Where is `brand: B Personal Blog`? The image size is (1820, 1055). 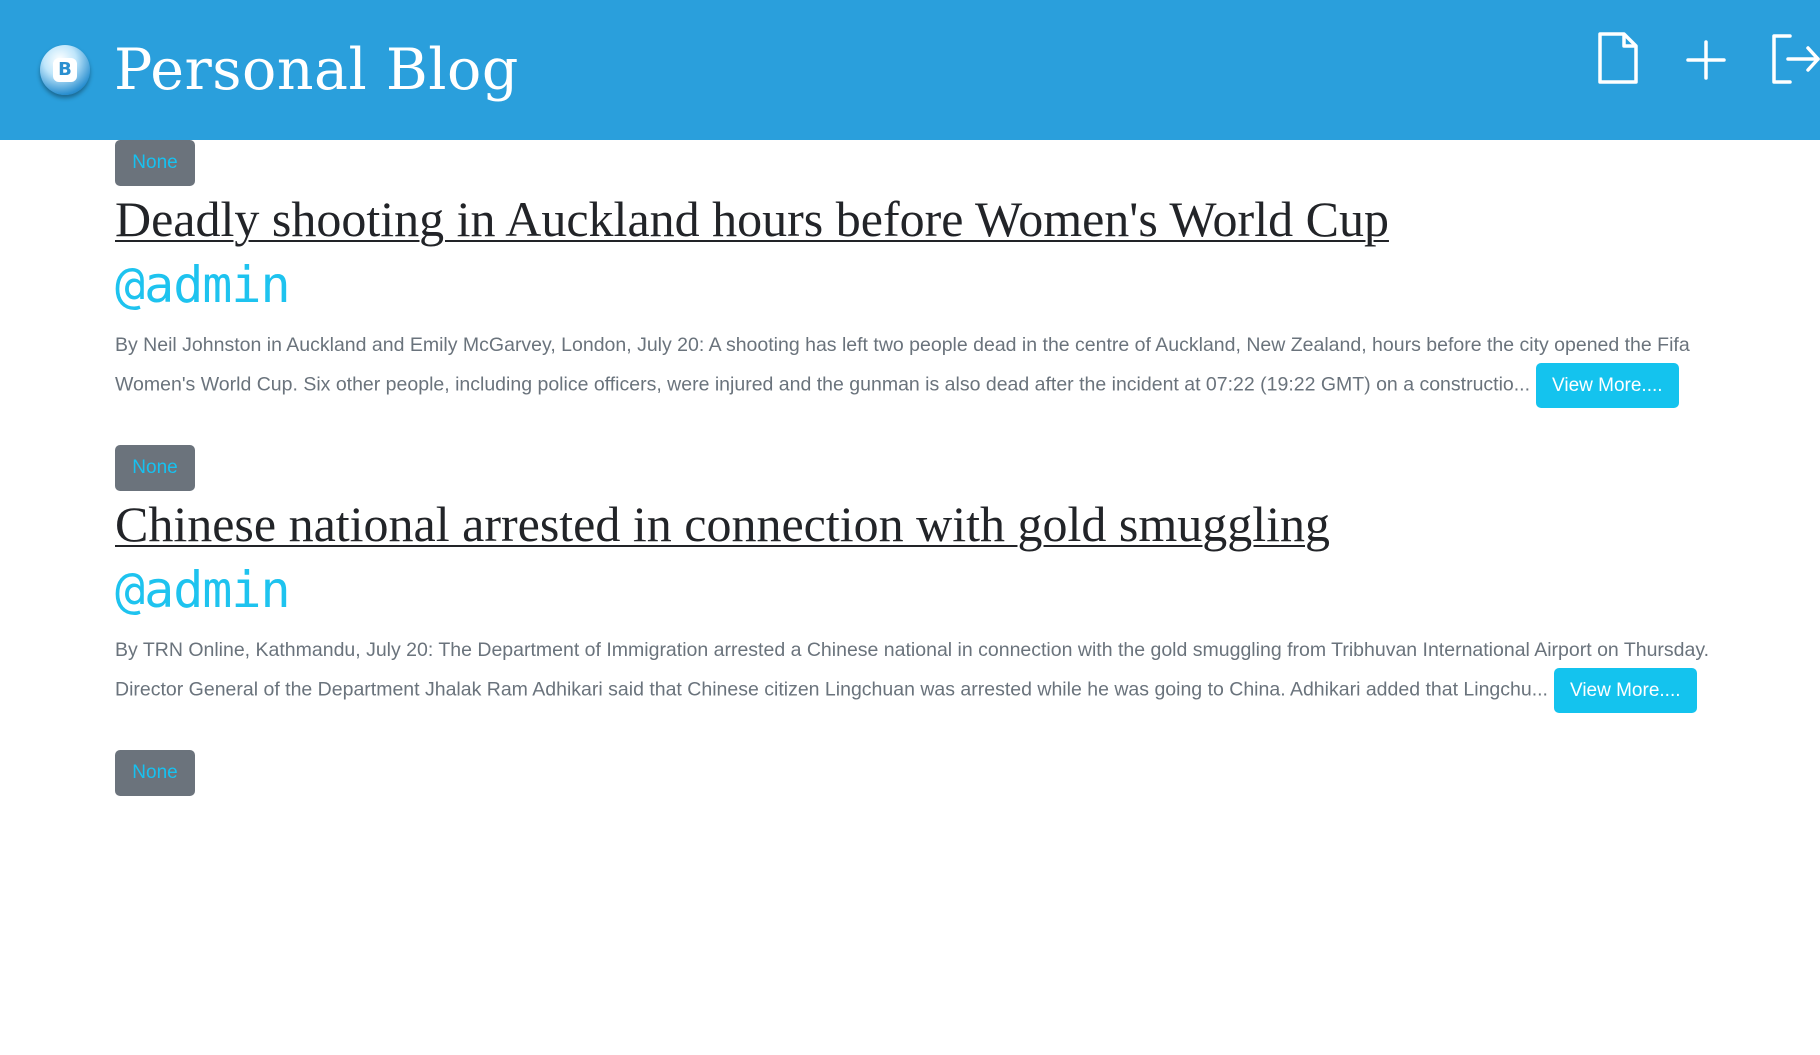
brand: B Personal Blog is located at coordinates (279, 70).